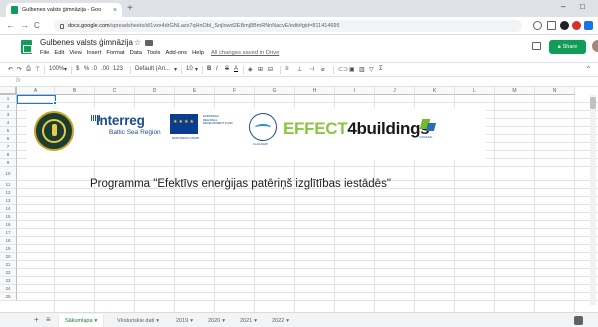 This screenshot has height=327, width=598. I want to click on menu-view: View, so click(75, 53).